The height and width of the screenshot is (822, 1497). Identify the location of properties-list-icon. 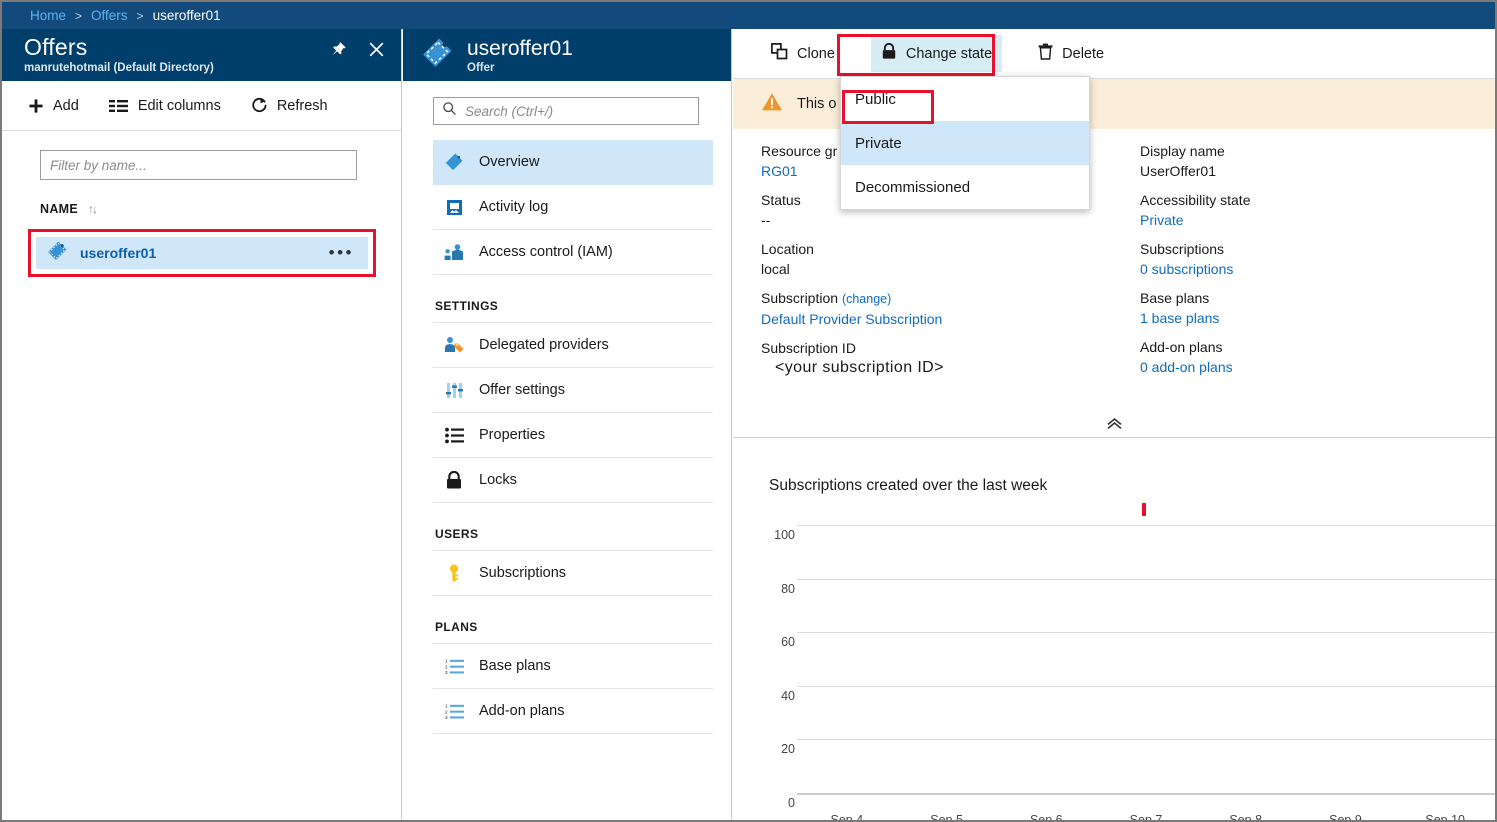
(454, 435).